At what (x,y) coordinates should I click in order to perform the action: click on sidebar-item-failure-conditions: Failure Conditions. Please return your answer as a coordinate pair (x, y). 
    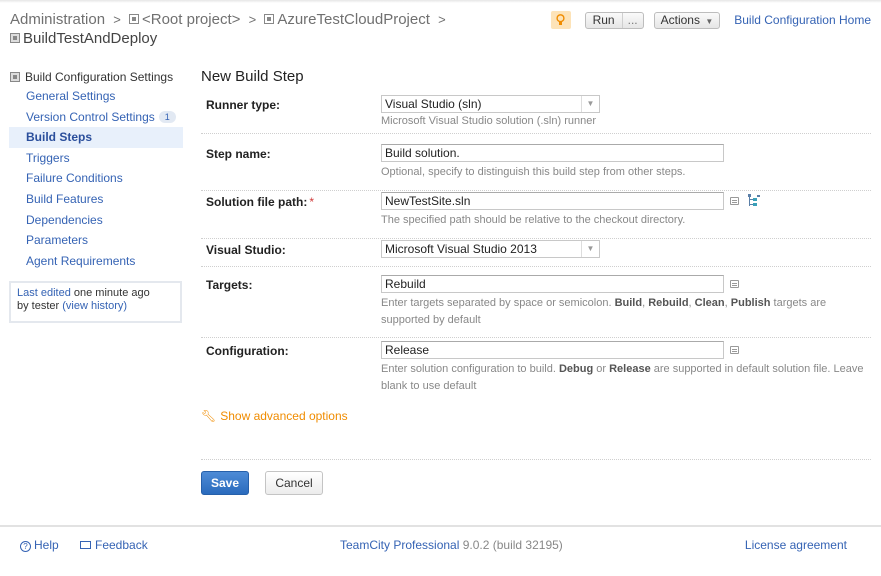
    Looking at the image, I should click on (91, 178).